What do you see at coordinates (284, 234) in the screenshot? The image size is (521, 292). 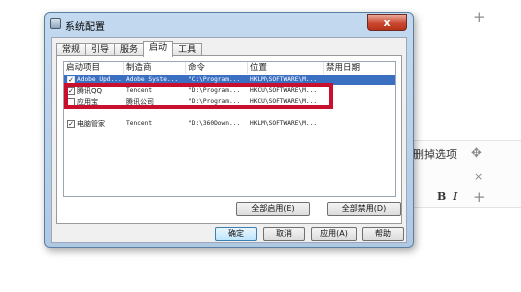 I see `cancel-button: 取消` at bounding box center [284, 234].